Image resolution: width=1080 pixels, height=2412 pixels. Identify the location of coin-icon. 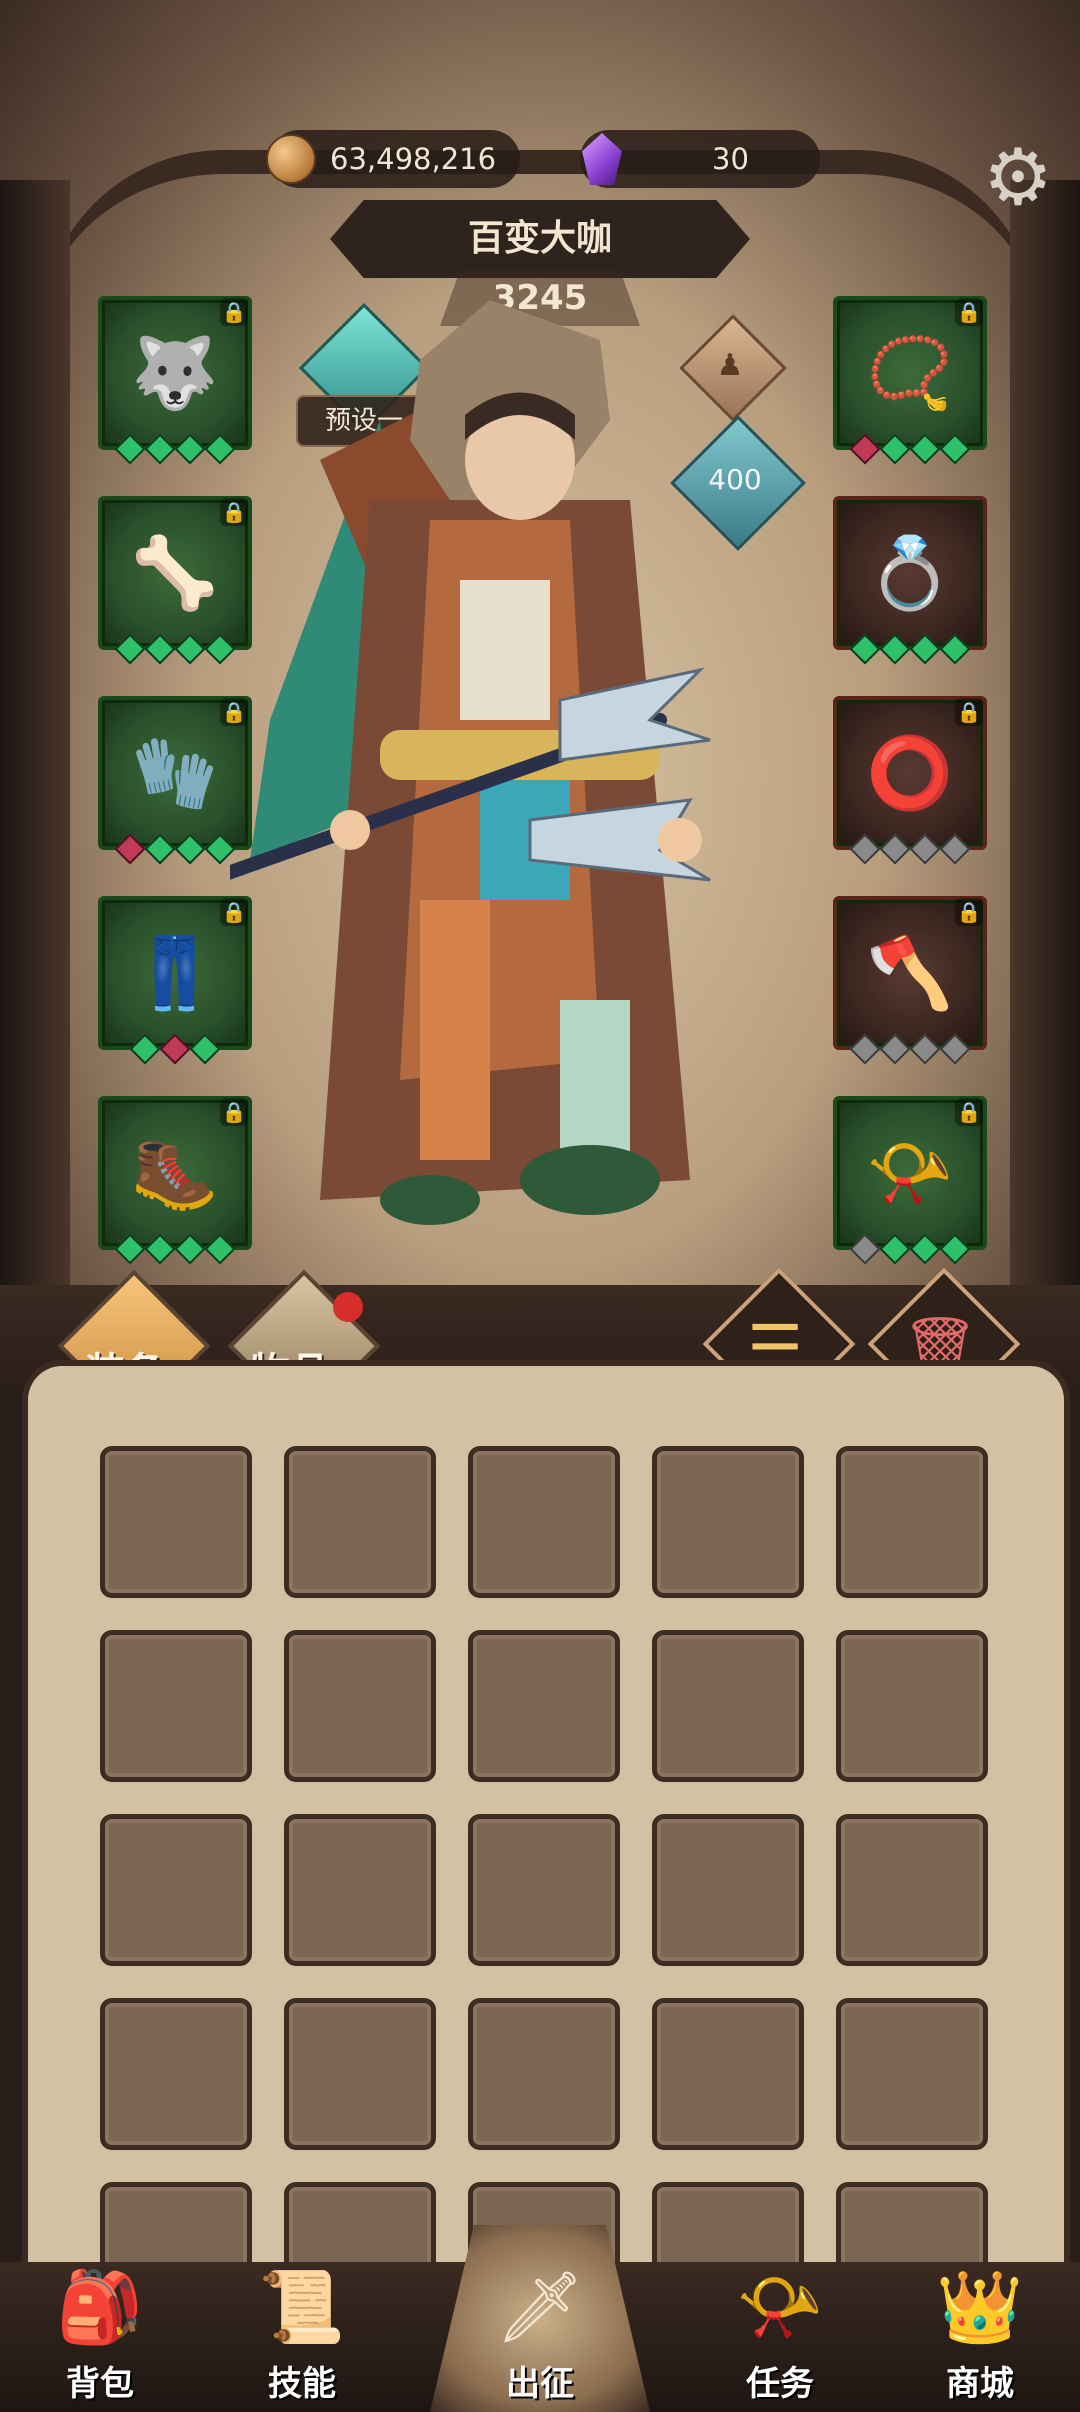
(291, 159).